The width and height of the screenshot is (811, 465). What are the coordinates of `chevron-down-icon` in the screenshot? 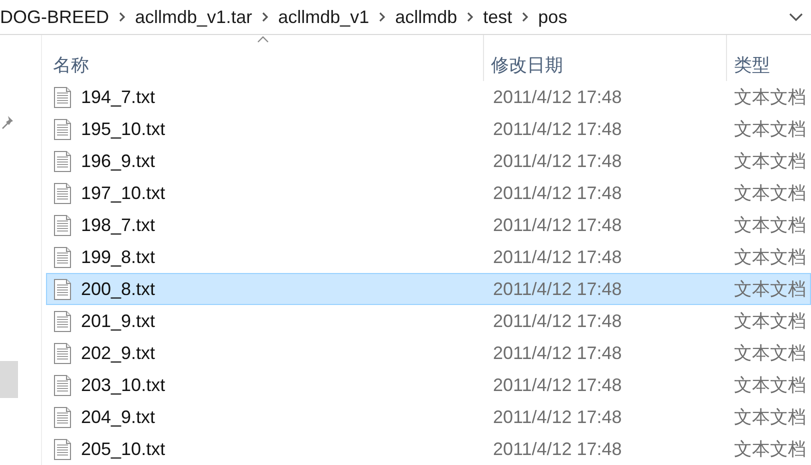 It's located at (796, 17).